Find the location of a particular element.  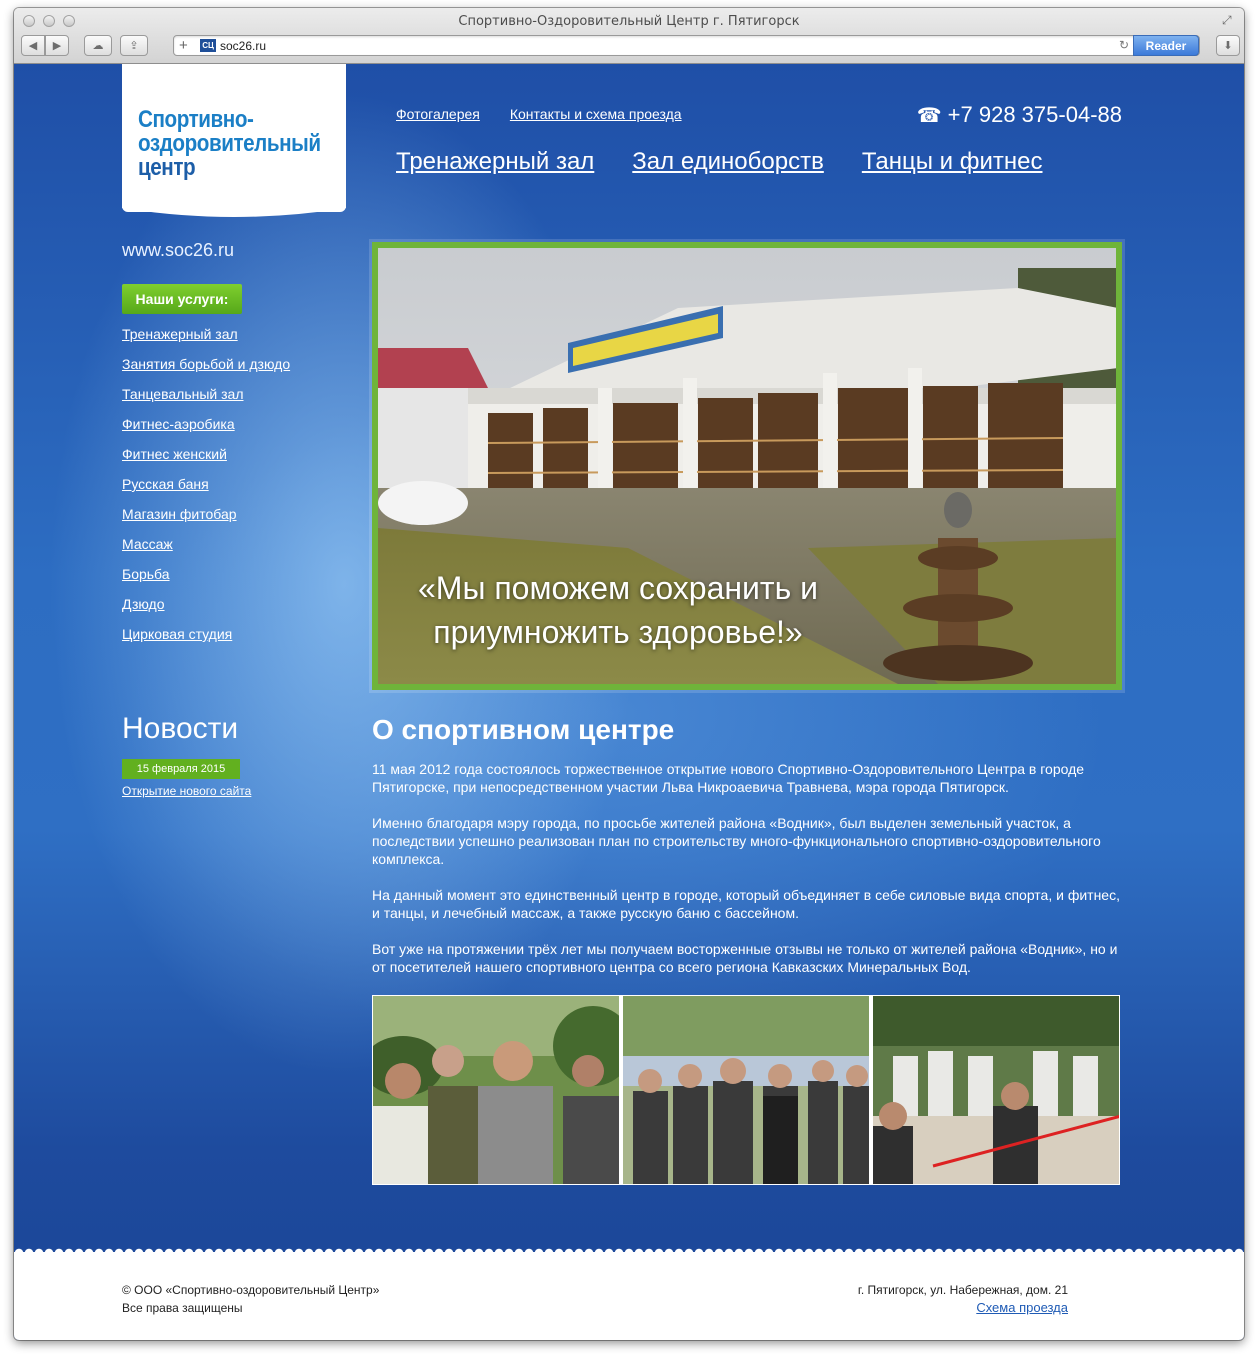

service-link: Русская баня is located at coordinates (165, 484).